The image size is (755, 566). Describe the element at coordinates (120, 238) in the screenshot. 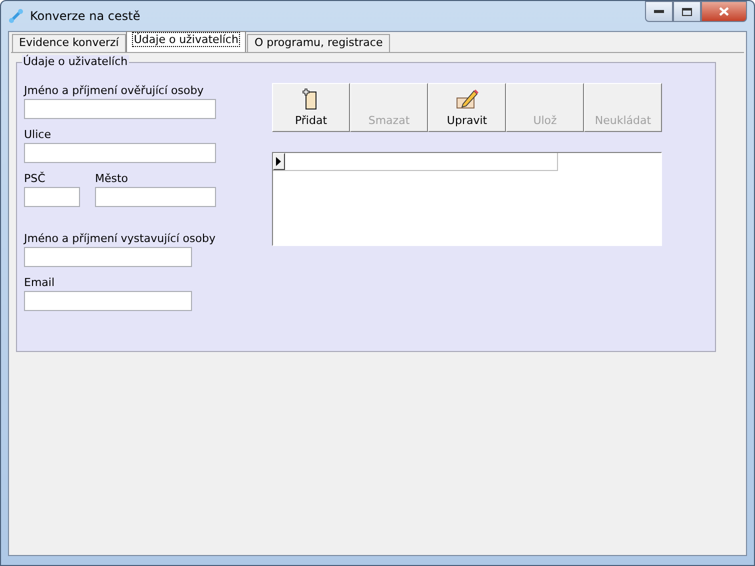

I see `field-label: Jméno a příjmení vystavující osoby` at that location.